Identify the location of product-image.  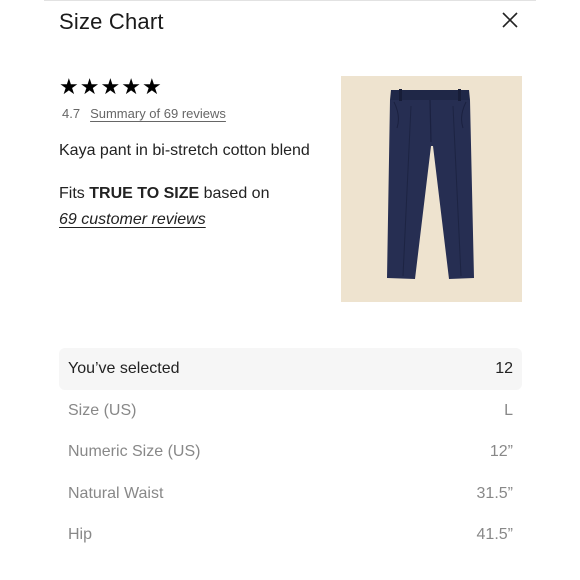
(431, 189).